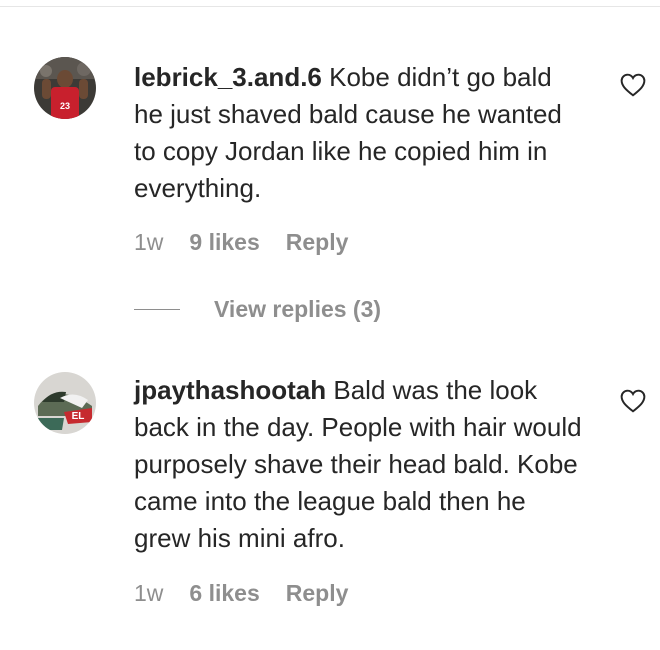 The height and width of the screenshot is (650, 660). I want to click on view-replies-label: View replies (3), so click(298, 309).